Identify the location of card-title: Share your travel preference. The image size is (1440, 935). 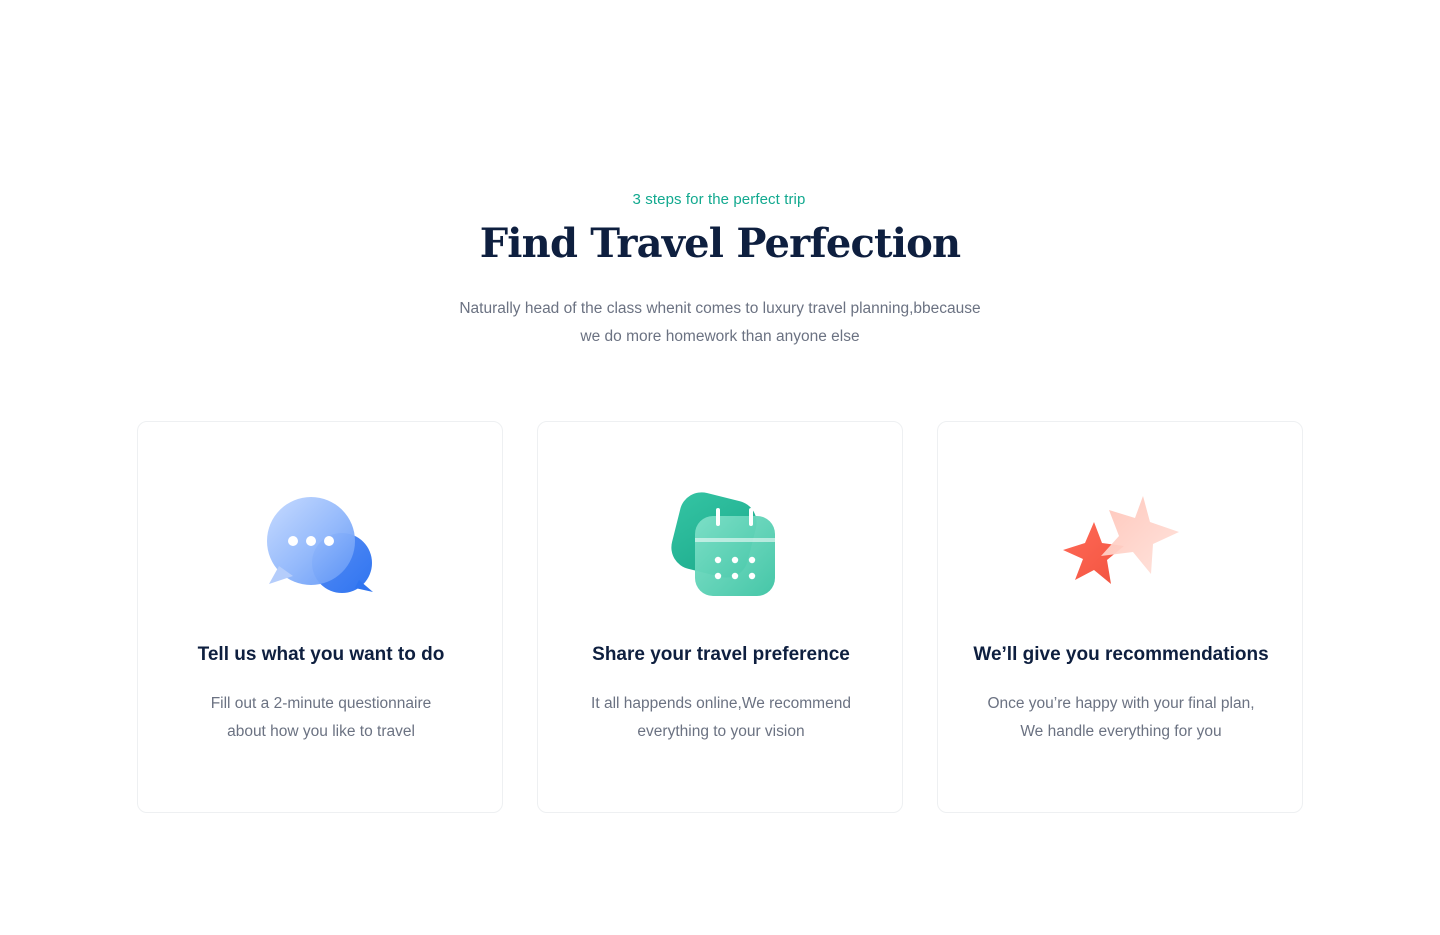
(721, 654).